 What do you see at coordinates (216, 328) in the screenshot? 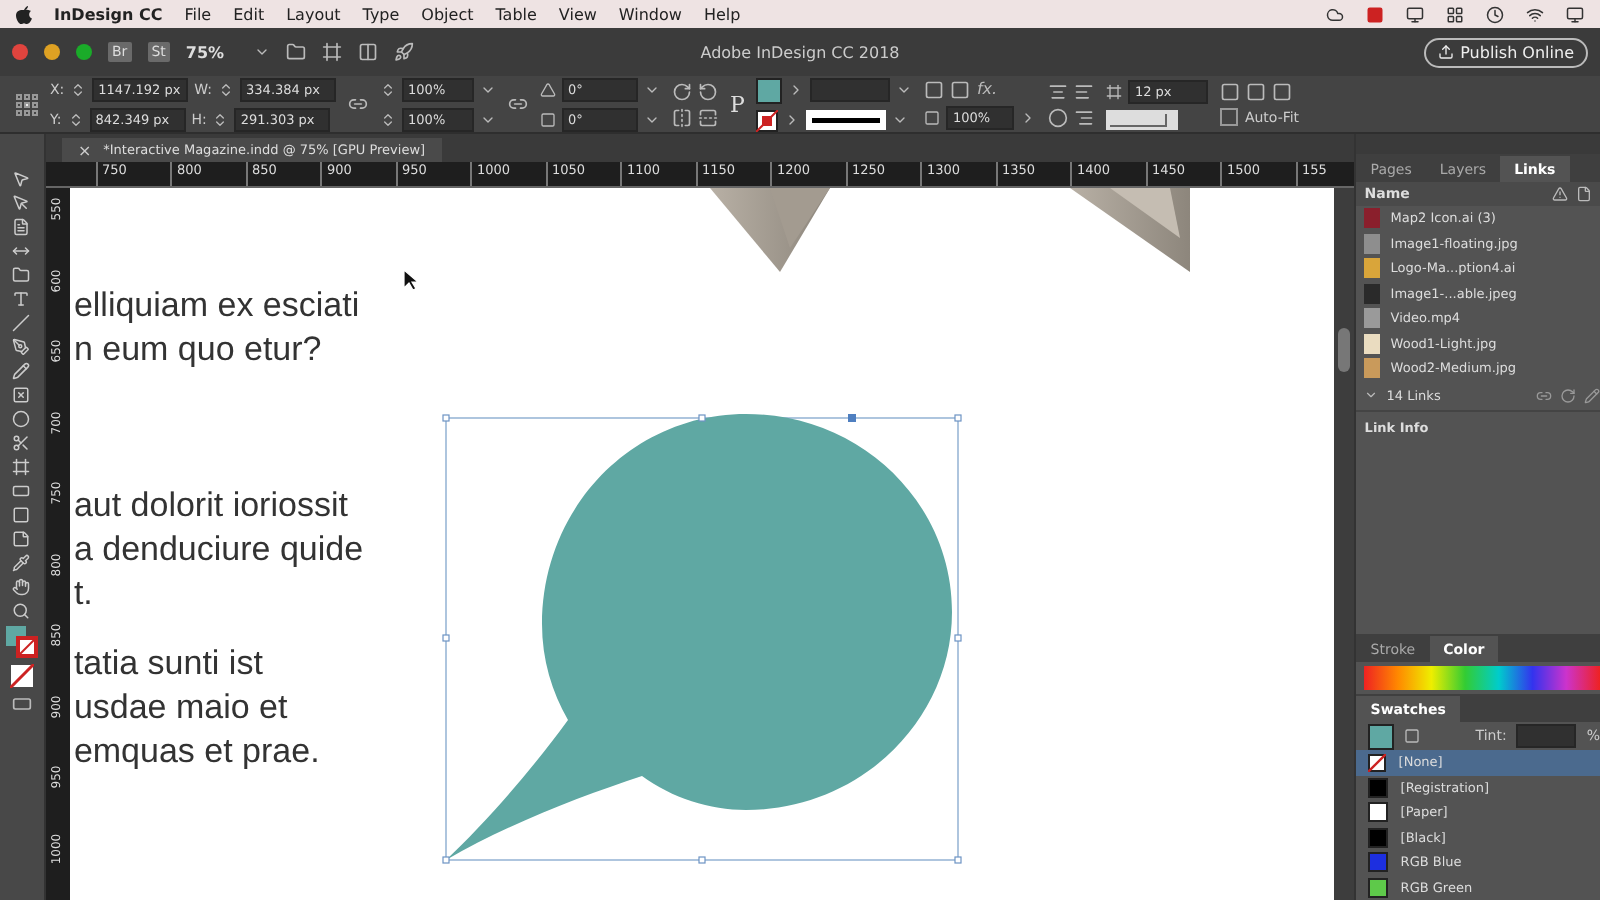
I see `body-text: elliquiam ex esciati n eum quo etur?` at bounding box center [216, 328].